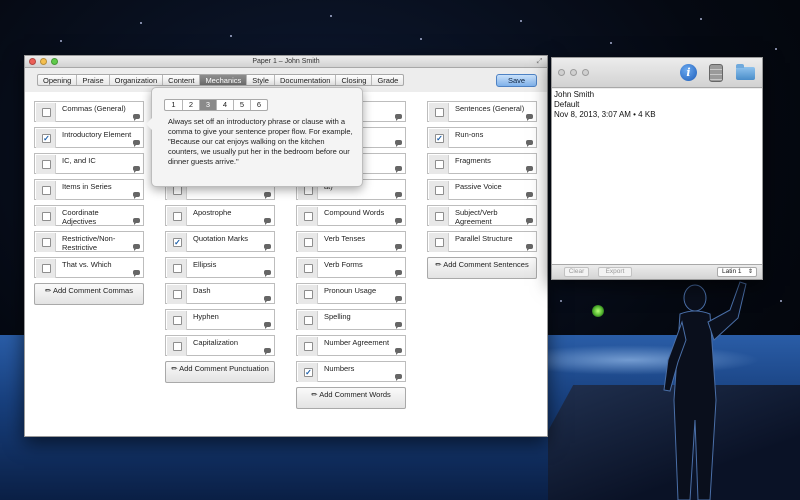 The image size is (800, 500). Describe the element at coordinates (180, 80) in the screenshot. I see `tab-content: Content` at that location.